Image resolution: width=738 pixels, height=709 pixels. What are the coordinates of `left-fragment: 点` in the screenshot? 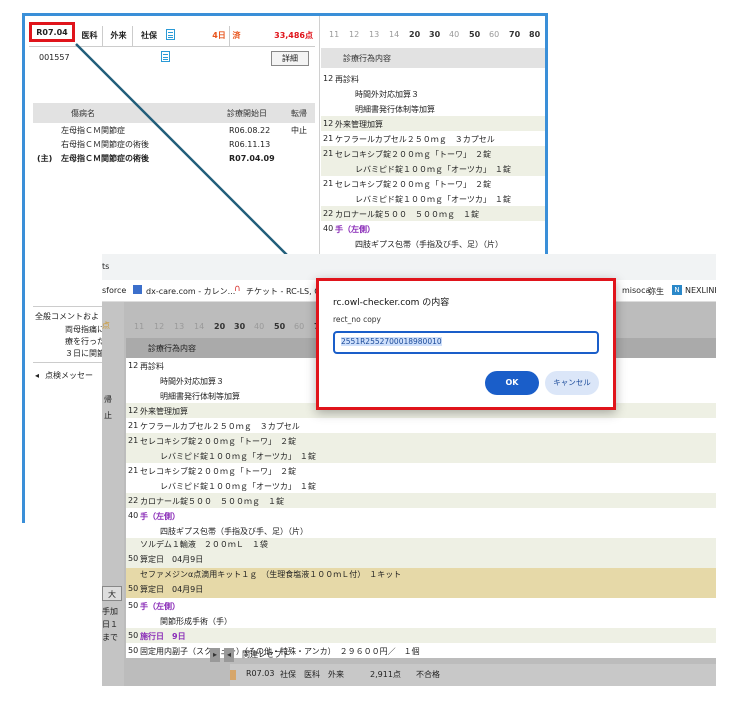 It's located at (106, 325).